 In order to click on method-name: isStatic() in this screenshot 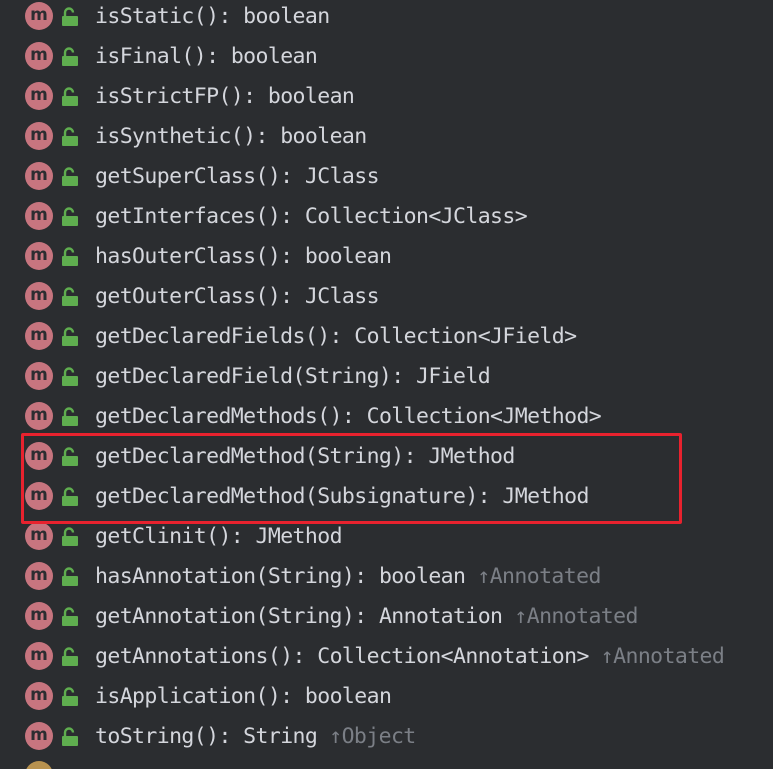, I will do `click(157, 16)`.